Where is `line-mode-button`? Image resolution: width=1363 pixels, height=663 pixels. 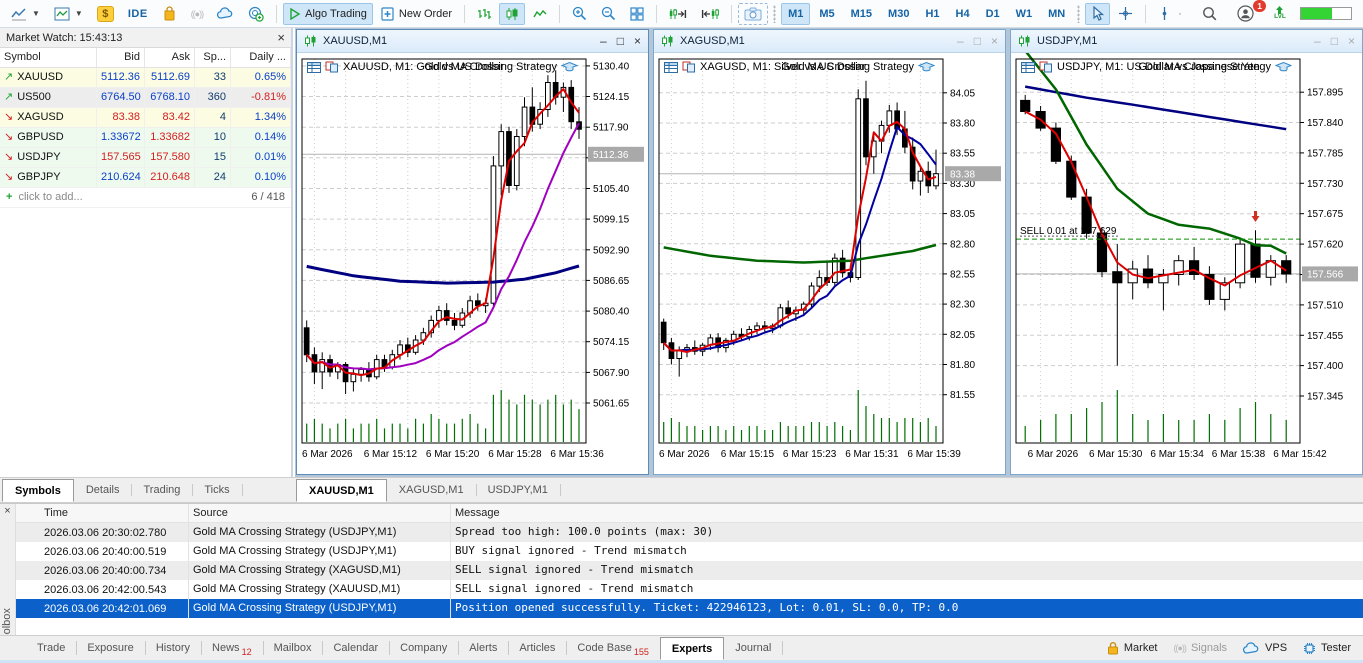
line-mode-button is located at coordinates (540, 14).